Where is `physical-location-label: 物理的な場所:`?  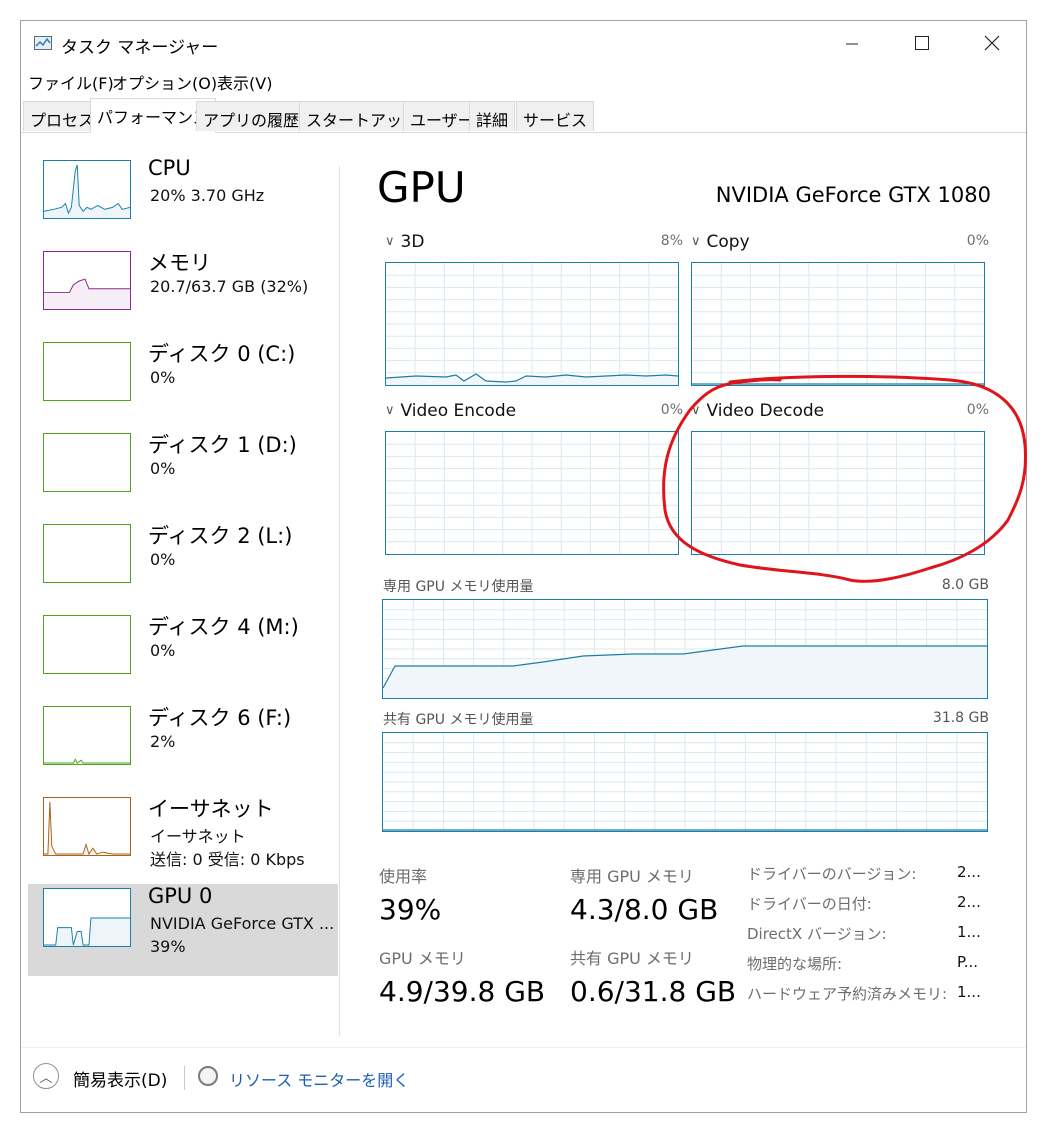 physical-location-label: 物理的な場所: is located at coordinates (795, 964).